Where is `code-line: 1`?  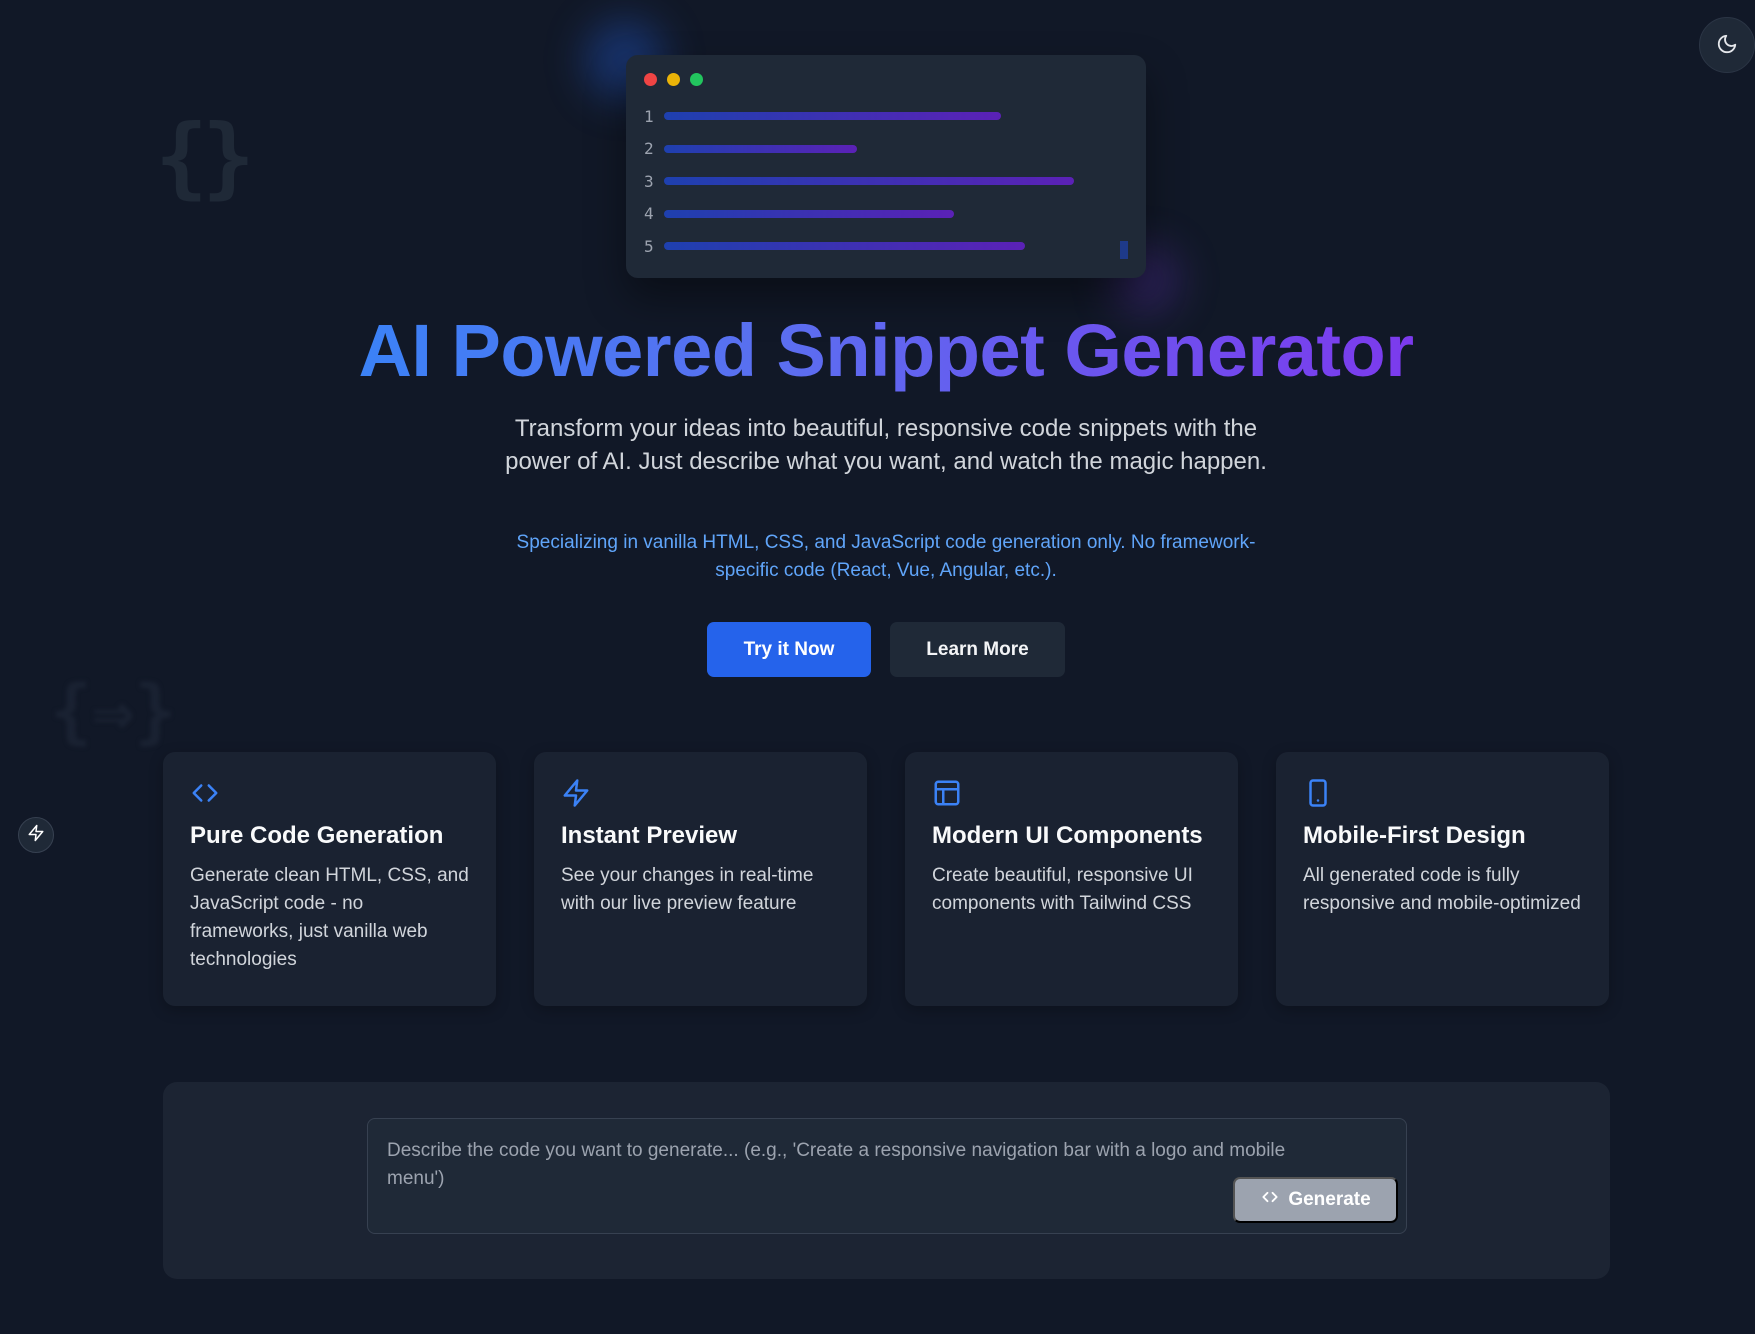
code-line: 1 is located at coordinates (886, 116).